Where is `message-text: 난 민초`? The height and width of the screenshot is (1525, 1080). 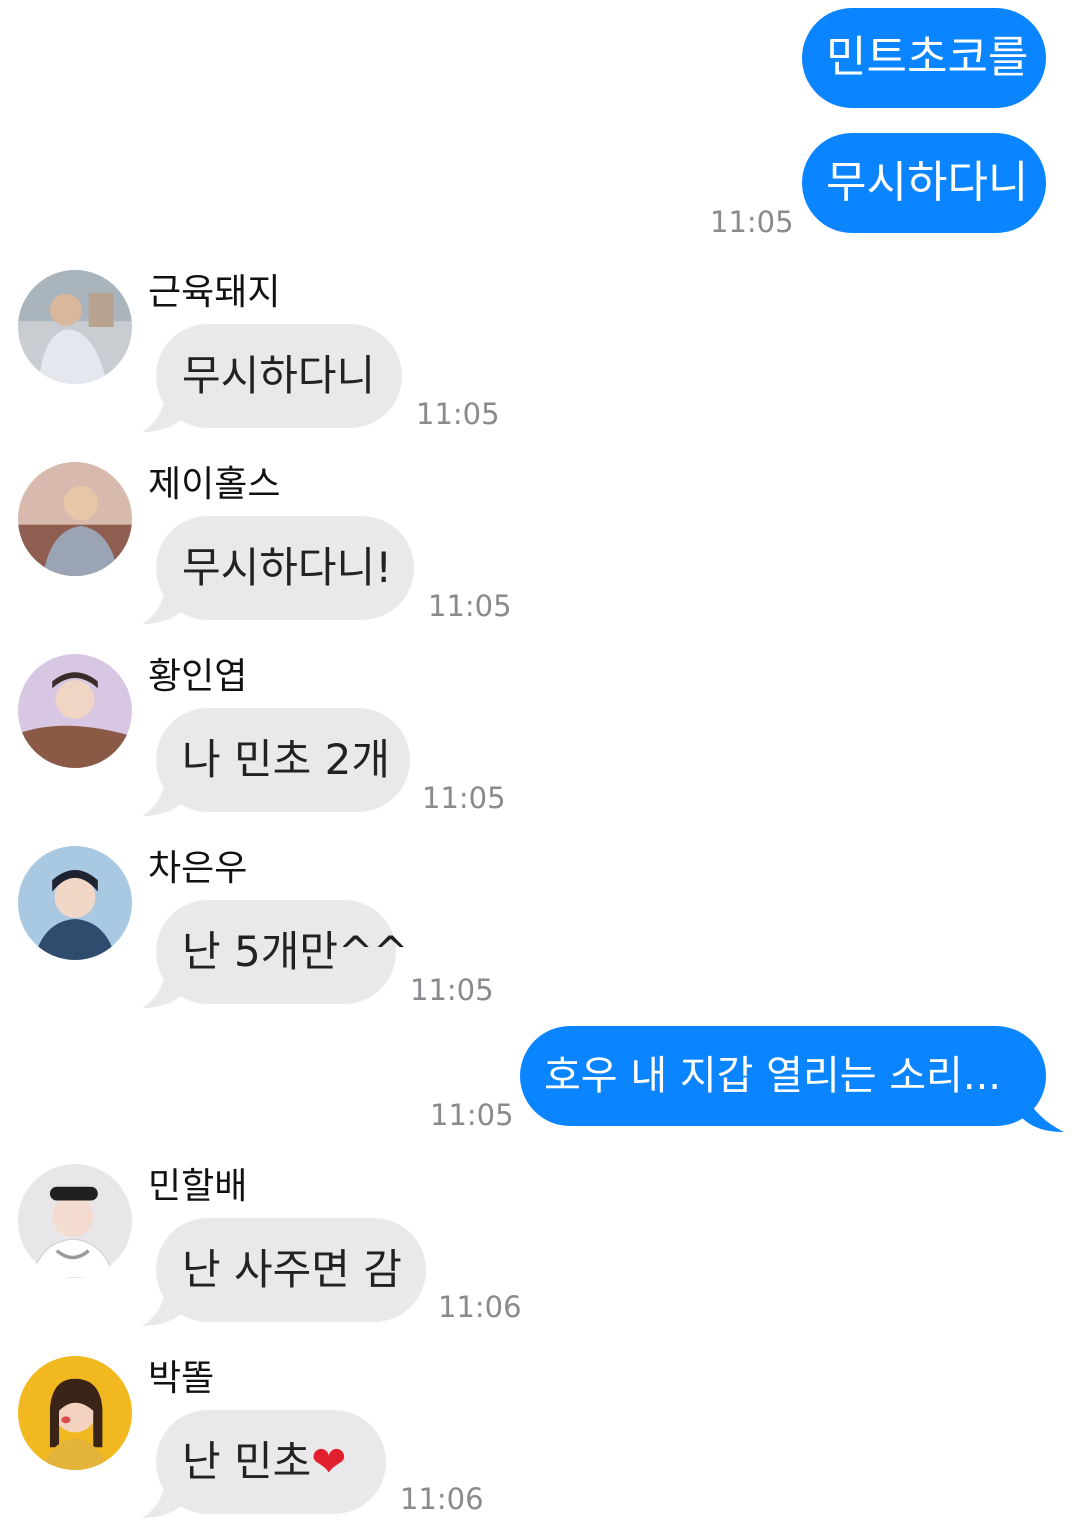 message-text: 난 민초 is located at coordinates (247, 1461).